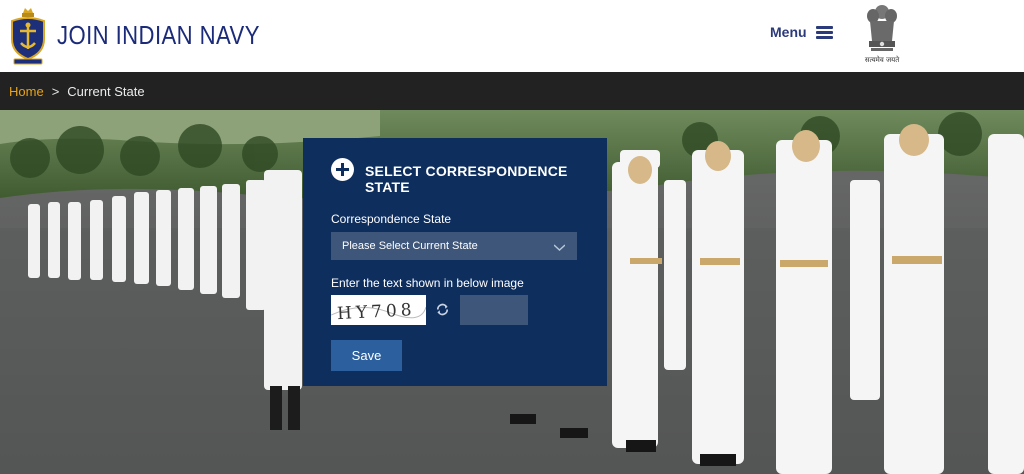 Image resolution: width=1024 pixels, height=474 pixels. Describe the element at coordinates (466, 179) in the screenshot. I see `form-title: SELECT CORRESPONDENCE STATE` at that location.